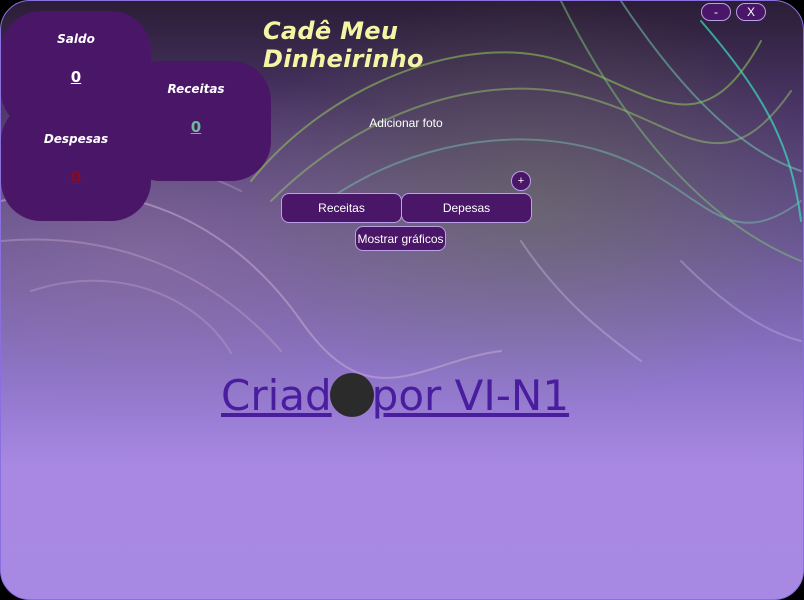 This screenshot has width=804, height=600. What do you see at coordinates (341, 208) in the screenshot?
I see `receitas-button: Receitas` at bounding box center [341, 208].